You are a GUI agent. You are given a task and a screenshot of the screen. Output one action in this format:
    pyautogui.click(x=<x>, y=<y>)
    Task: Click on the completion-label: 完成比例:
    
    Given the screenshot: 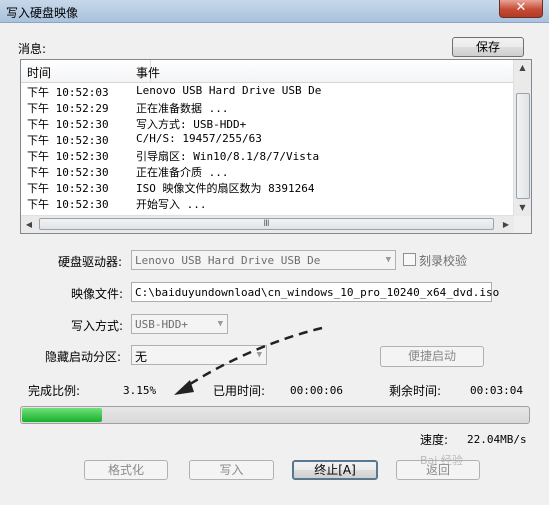 What is the action you would take?
    pyautogui.click(x=54, y=391)
    